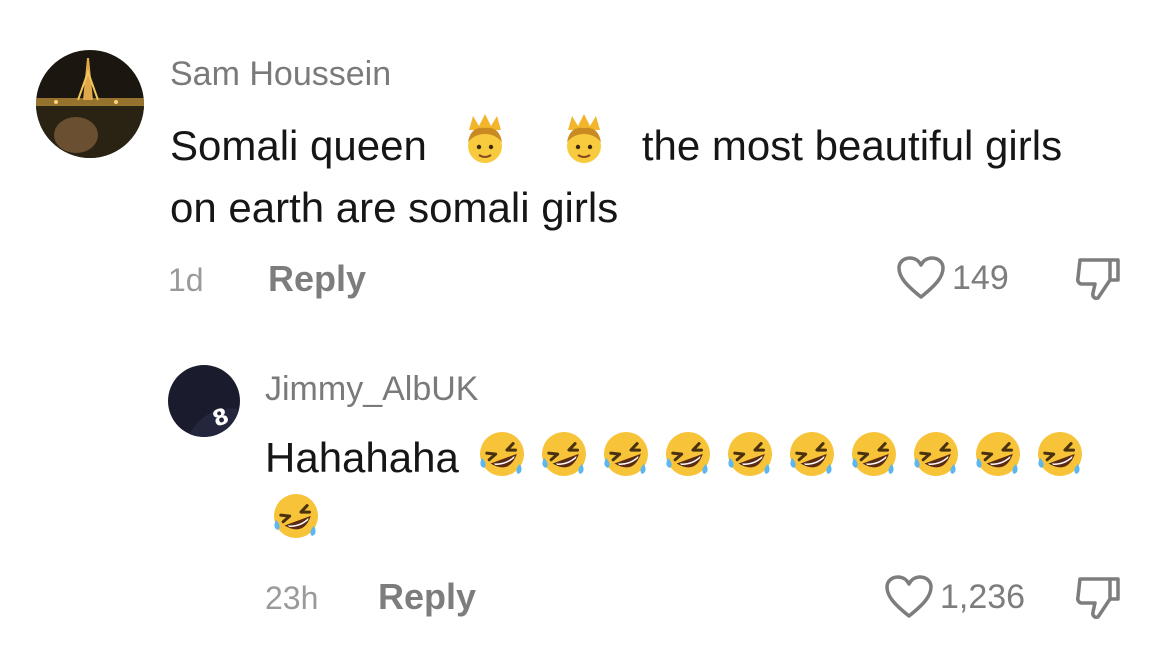  What do you see at coordinates (186, 280) in the screenshot?
I see `comment-timestamp: 1d` at bounding box center [186, 280].